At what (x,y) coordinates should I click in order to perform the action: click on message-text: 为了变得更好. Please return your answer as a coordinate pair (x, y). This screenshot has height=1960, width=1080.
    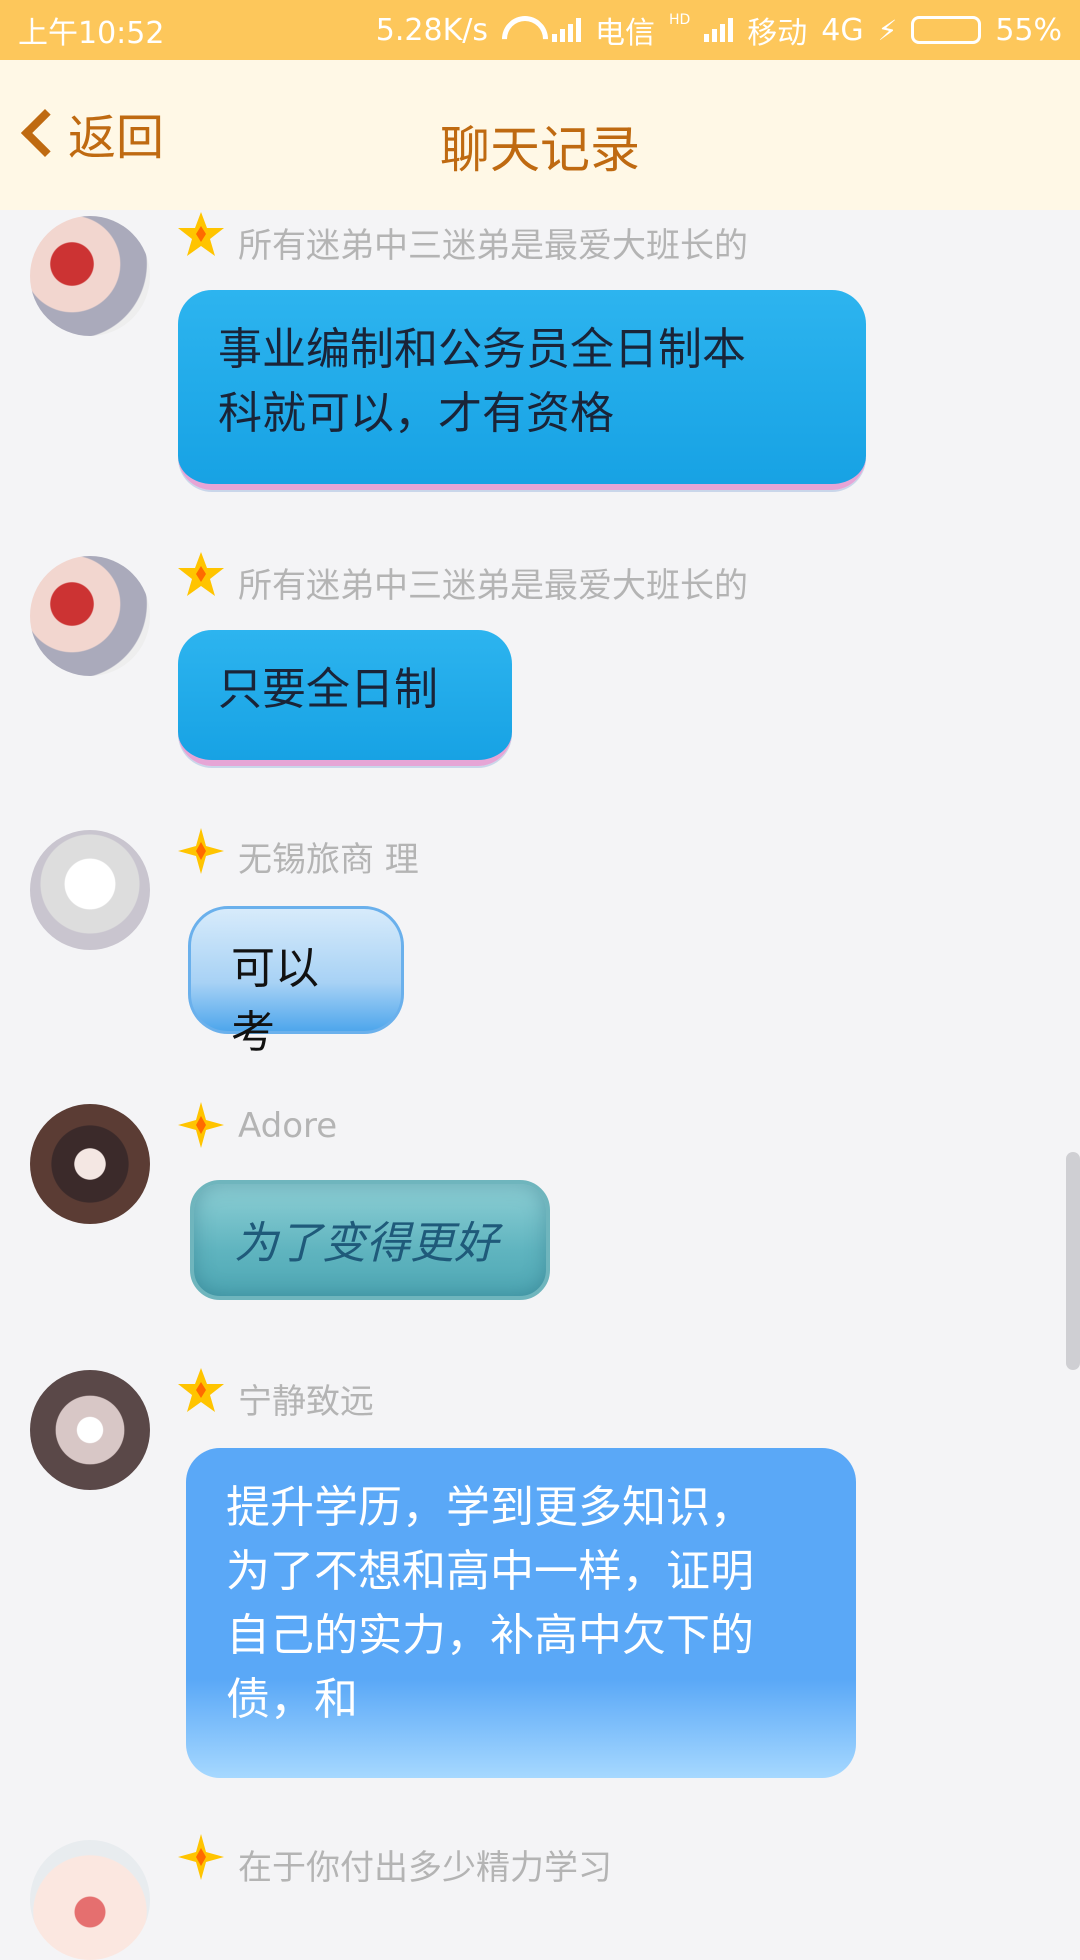
    Looking at the image, I should click on (366, 1243).